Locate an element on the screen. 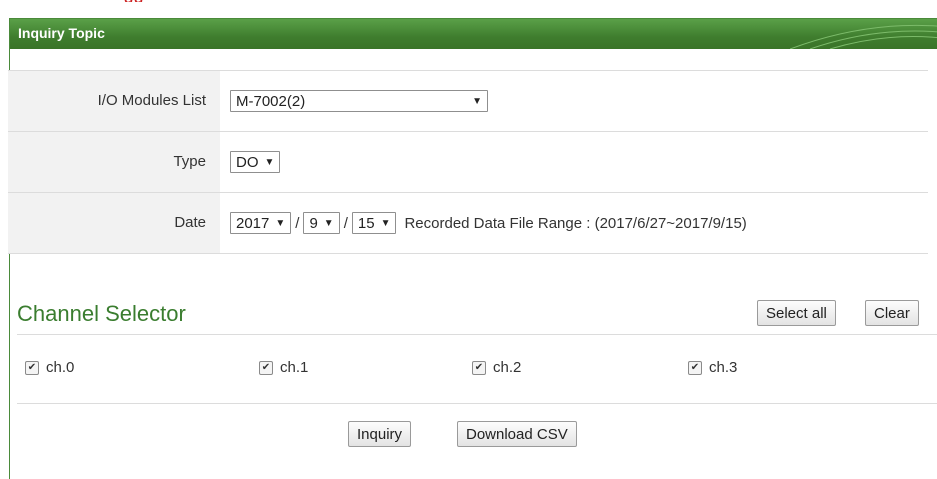 The height and width of the screenshot is (479, 937). year-selected: 2017 is located at coordinates (253, 223).